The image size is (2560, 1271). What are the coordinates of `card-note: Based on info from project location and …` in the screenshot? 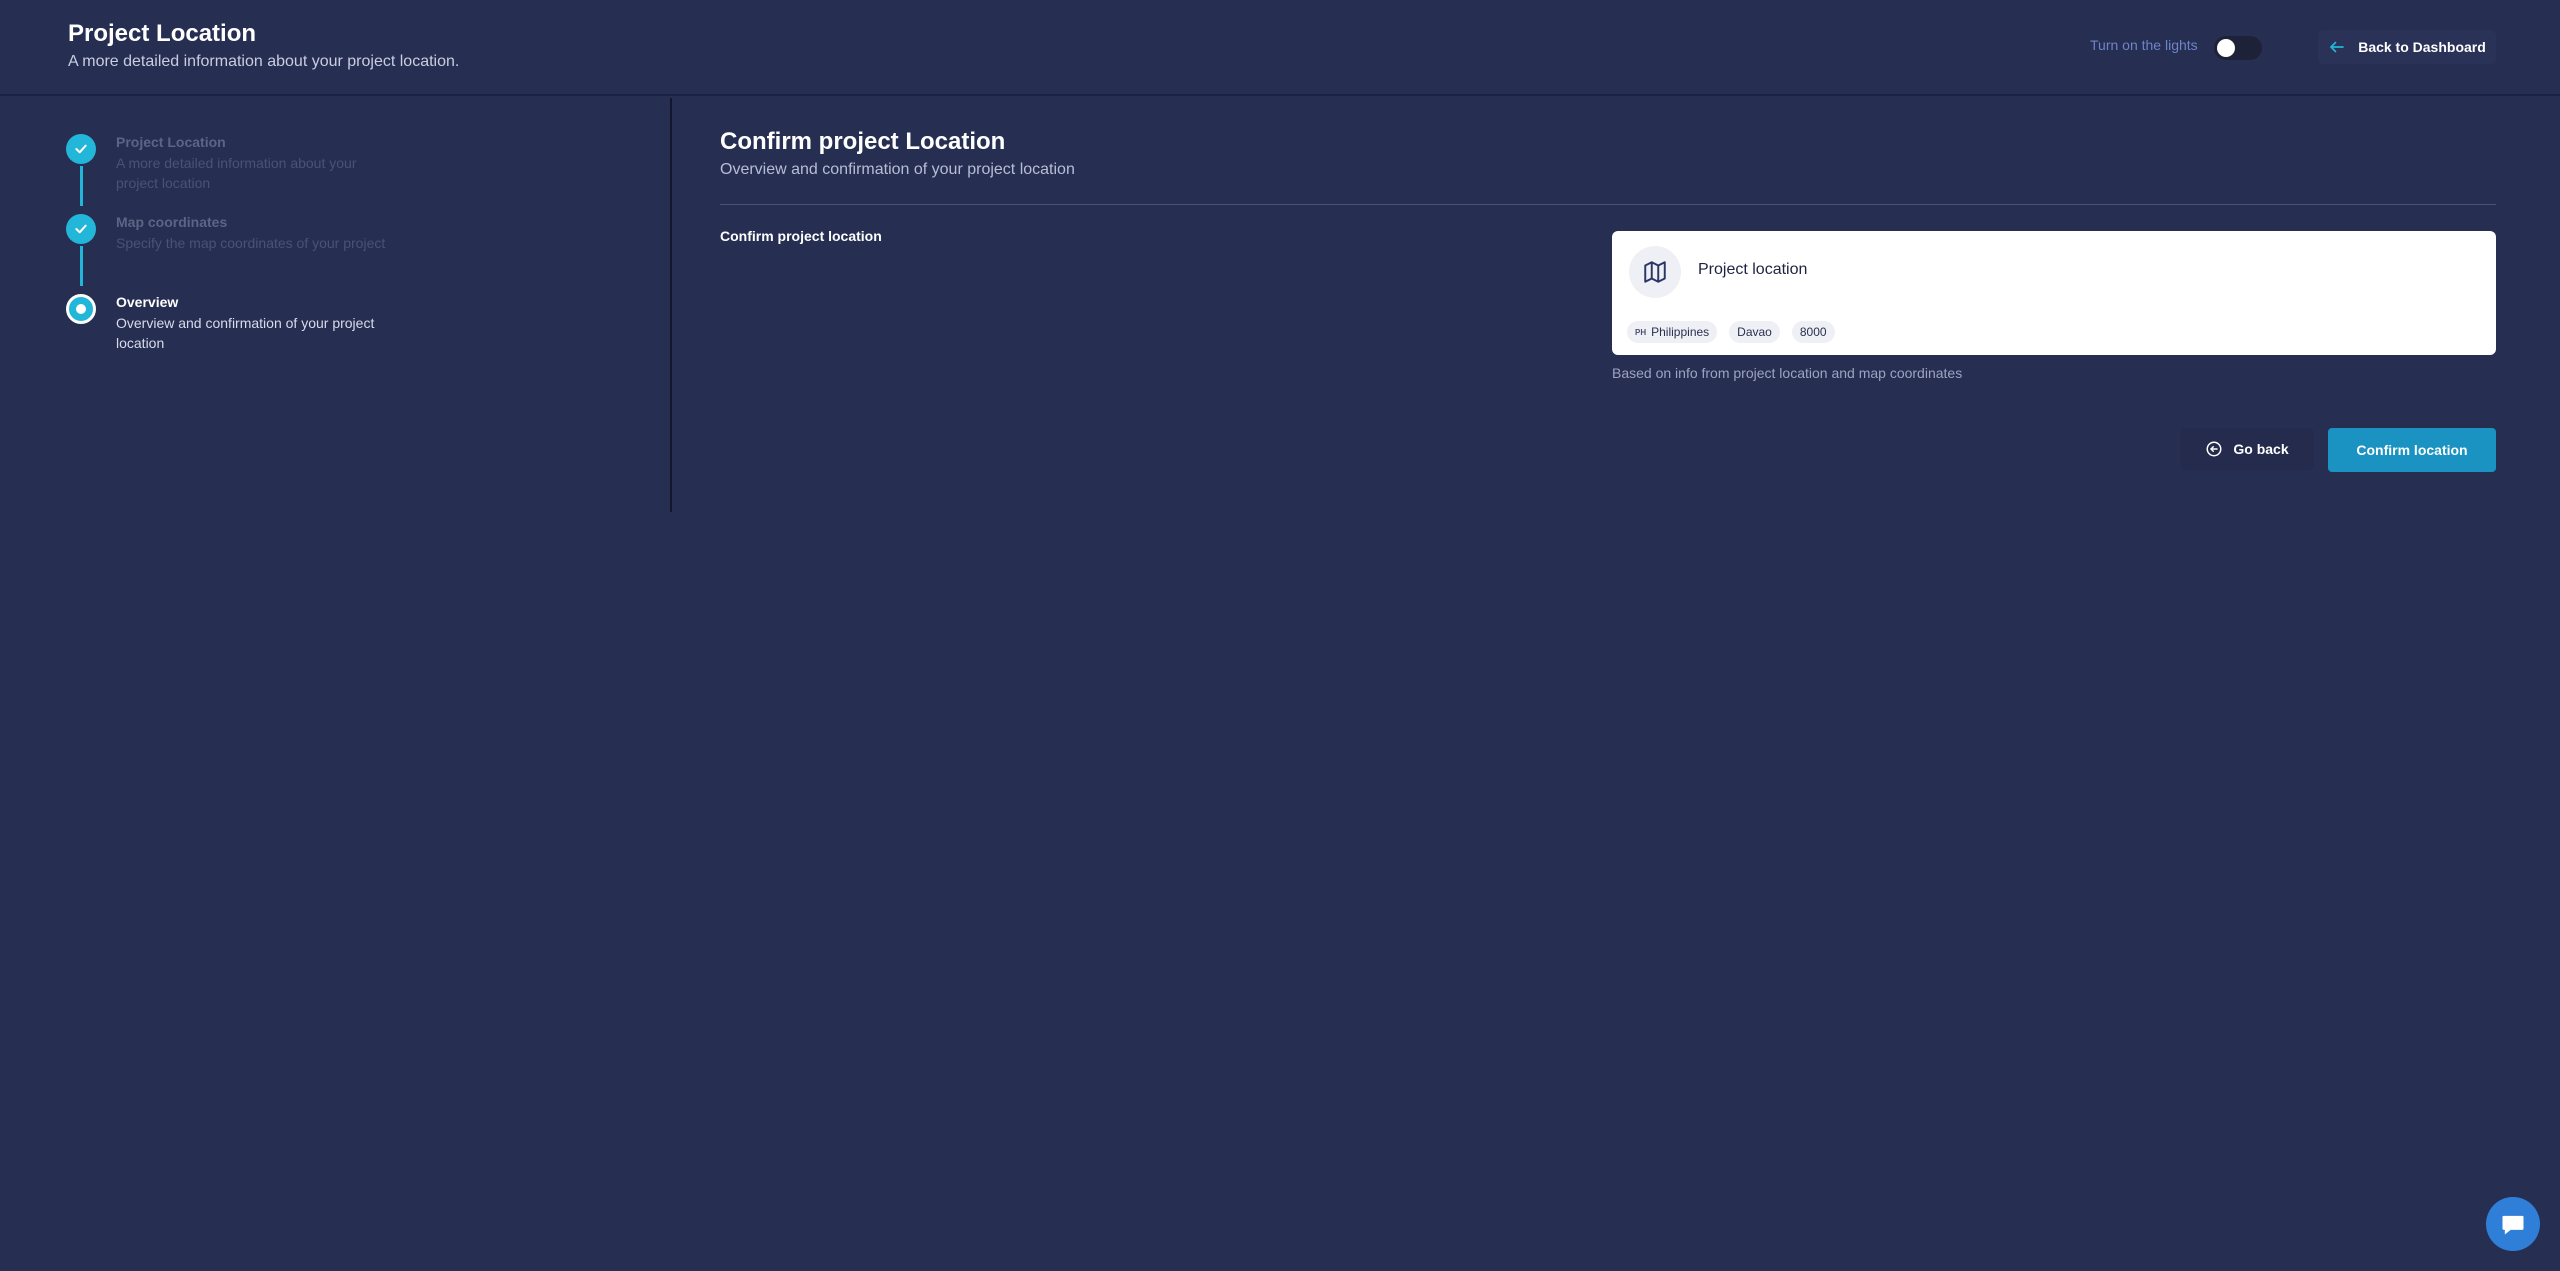 It's located at (1787, 373).